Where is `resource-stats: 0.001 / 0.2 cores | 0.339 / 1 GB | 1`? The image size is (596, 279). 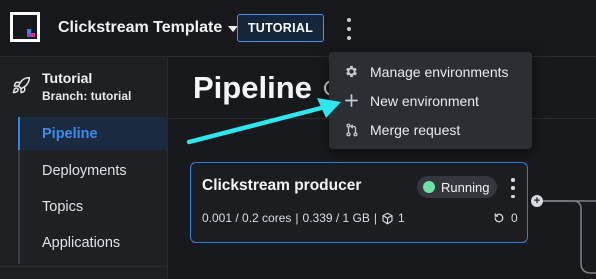 resource-stats: 0.001 / 0.2 cores | 0.339 / 1 GB | 1 is located at coordinates (303, 218).